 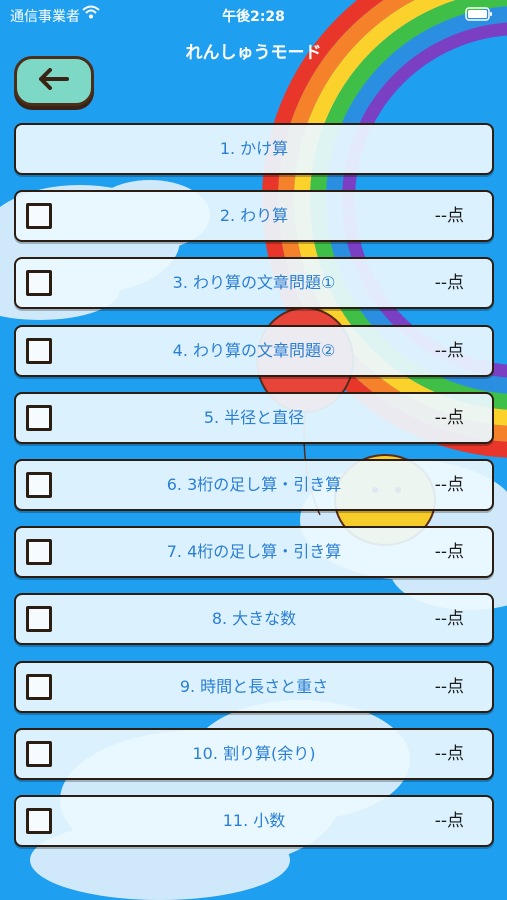 What do you see at coordinates (479, 16) in the screenshot?
I see `battery-icon` at bounding box center [479, 16].